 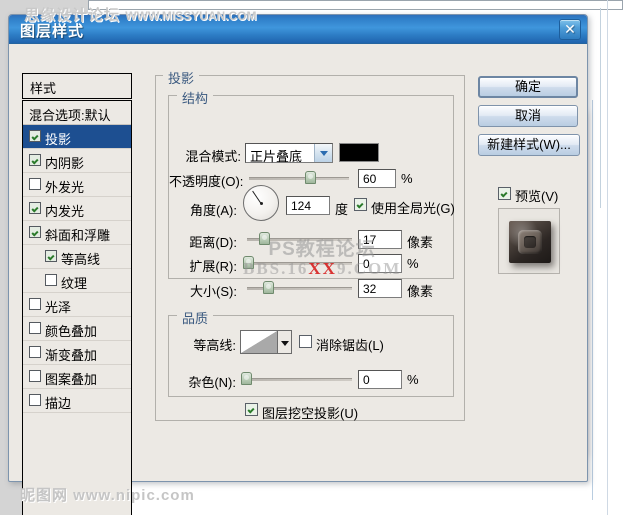 What do you see at coordinates (380, 379) in the screenshot?
I see `noise-input: 0` at bounding box center [380, 379].